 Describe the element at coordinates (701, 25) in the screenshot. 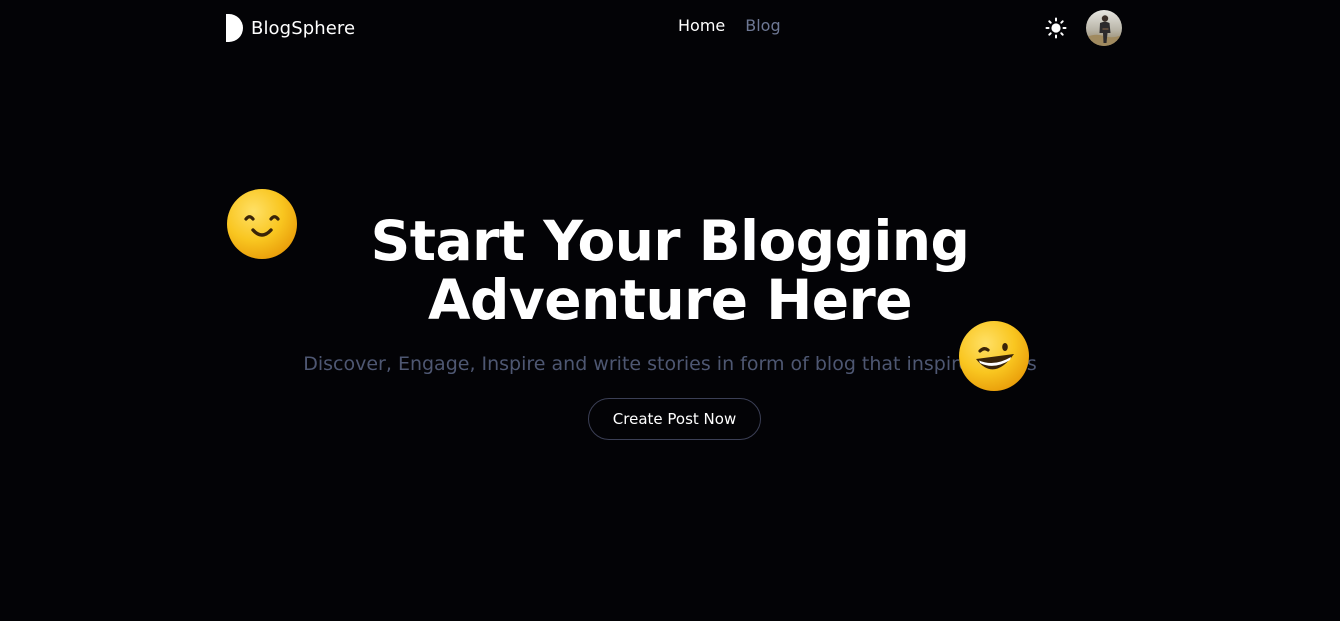

I see `nav-link-home: Home` at that location.